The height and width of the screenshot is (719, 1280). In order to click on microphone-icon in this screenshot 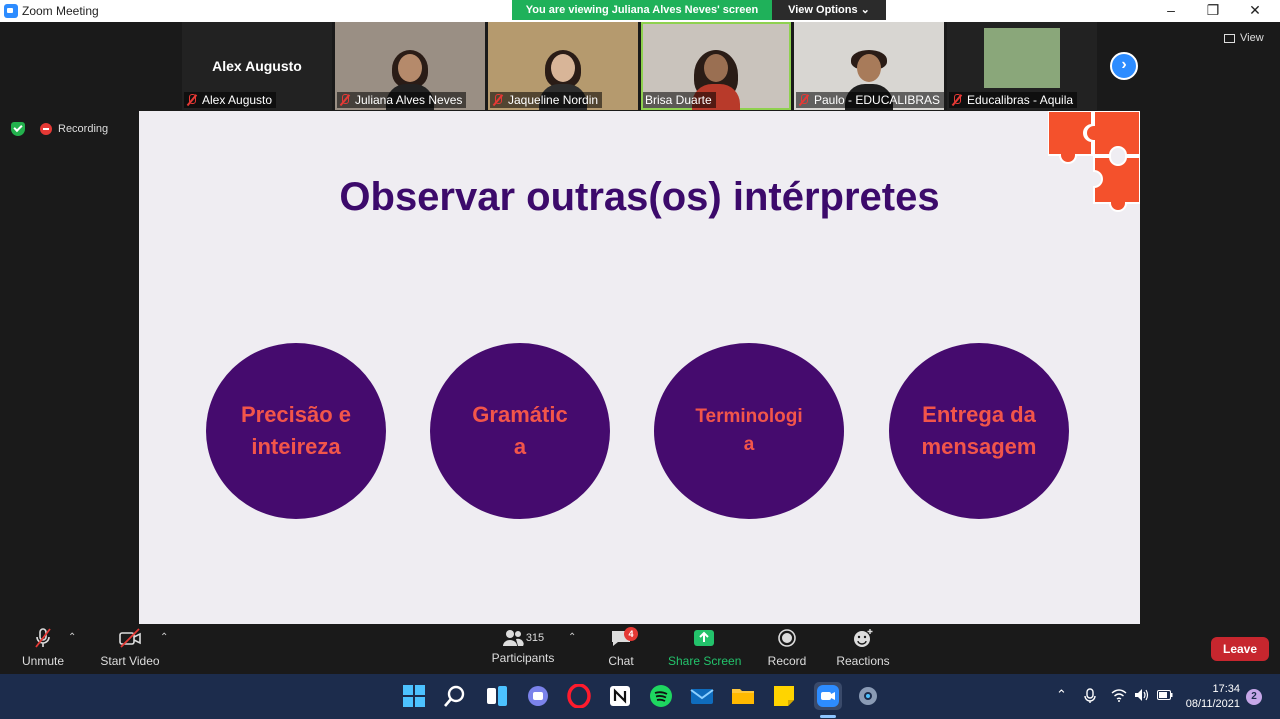, I will do `click(1090, 696)`.